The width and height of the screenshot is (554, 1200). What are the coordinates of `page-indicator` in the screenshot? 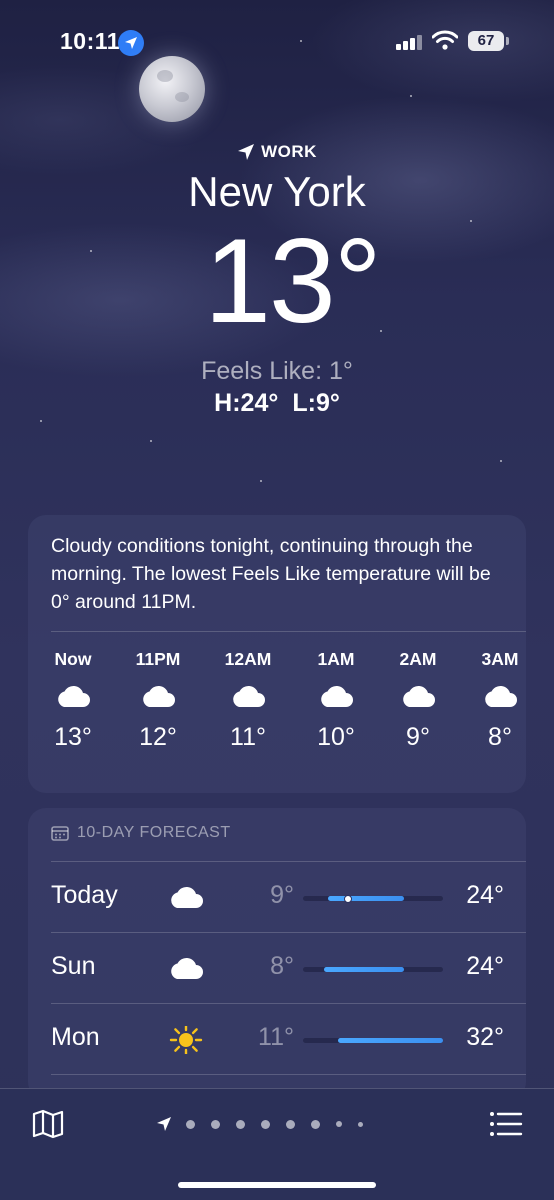 It's located at (267, 1124).